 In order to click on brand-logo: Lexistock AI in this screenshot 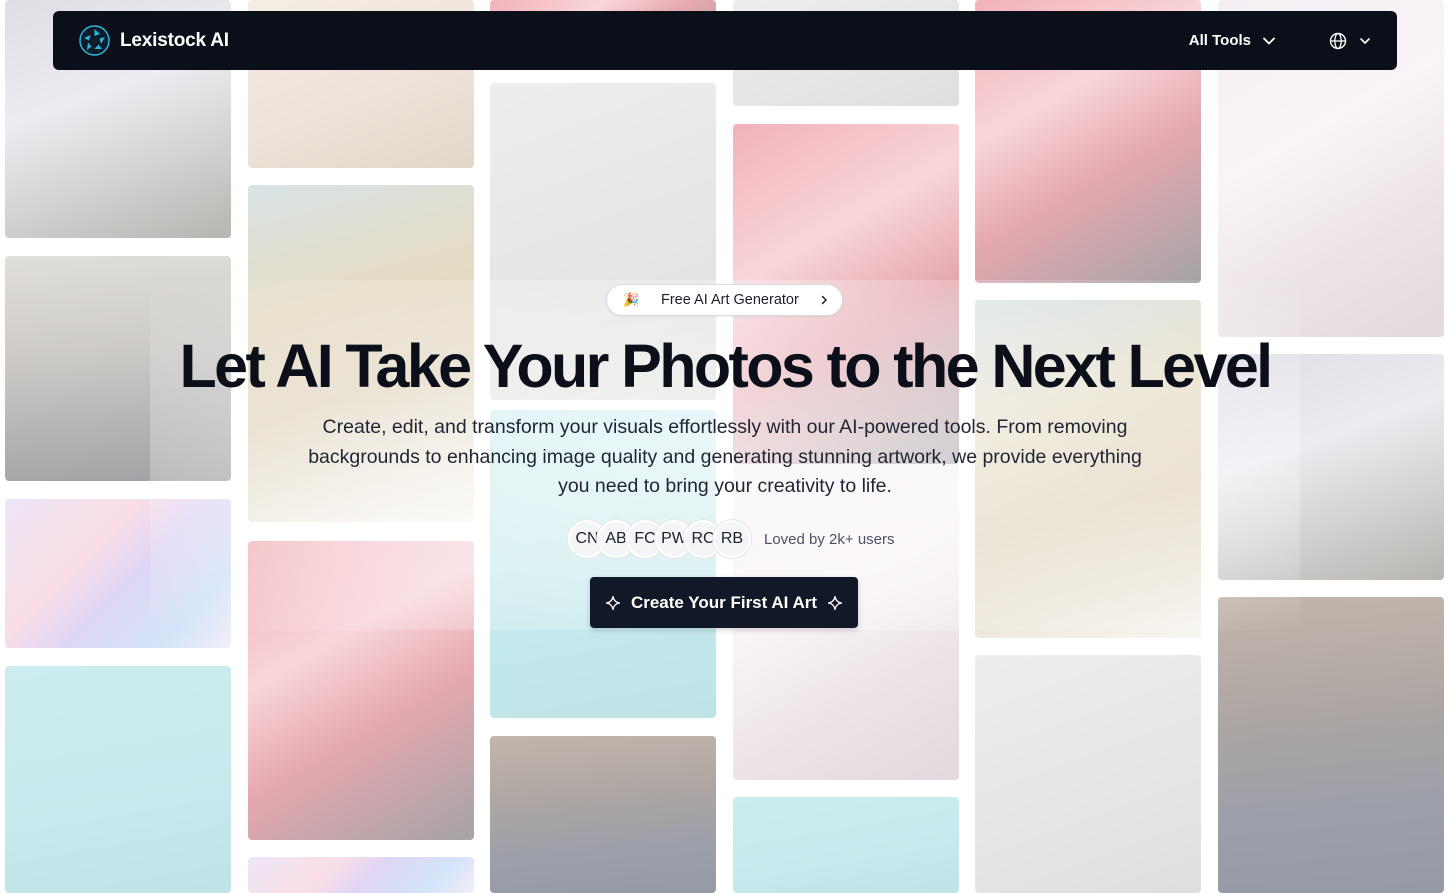, I will do `click(154, 40)`.